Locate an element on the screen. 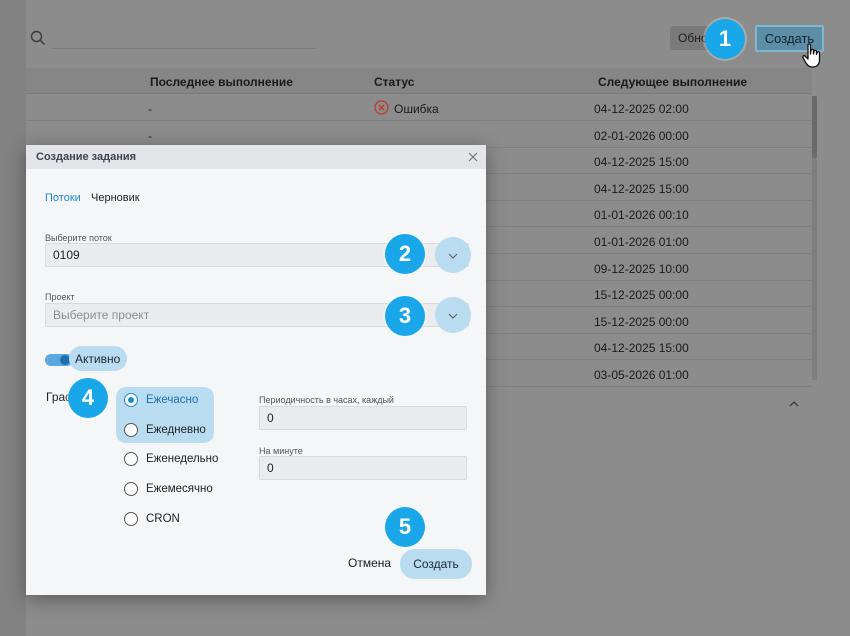 The image size is (850, 636). scrollbar-thumb is located at coordinates (814, 127).